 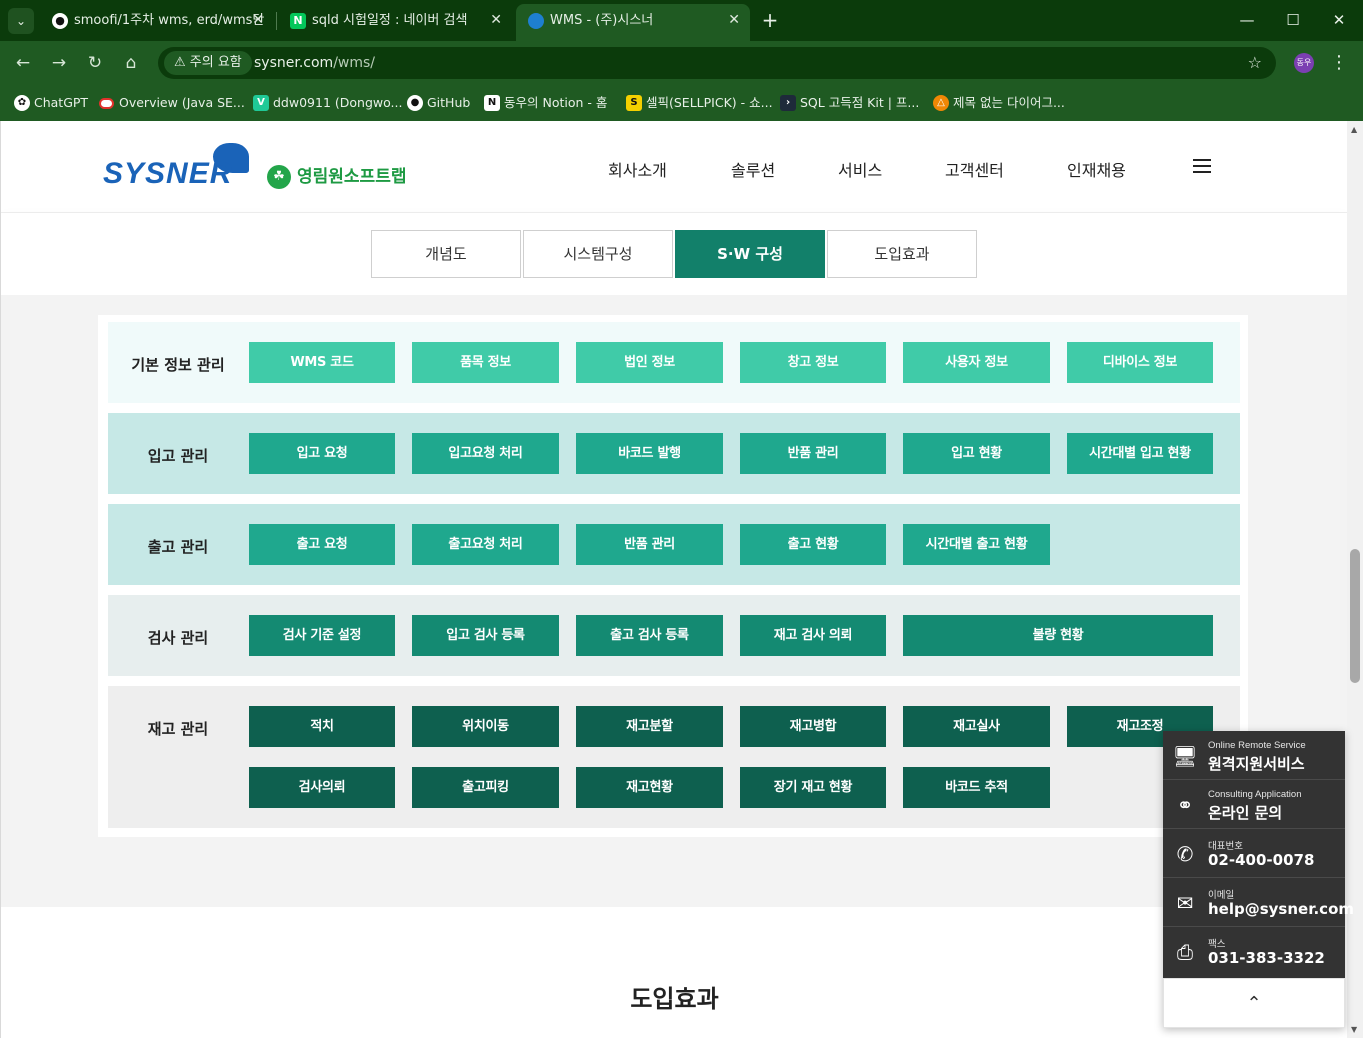 I want to click on url-host: sysner.com, so click(x=294, y=63).